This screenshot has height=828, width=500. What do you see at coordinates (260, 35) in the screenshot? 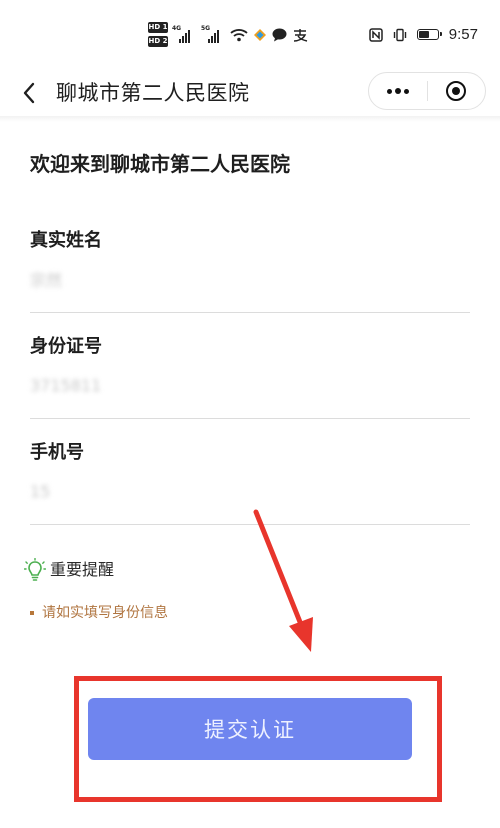
I see `app-notification-icon` at bounding box center [260, 35].